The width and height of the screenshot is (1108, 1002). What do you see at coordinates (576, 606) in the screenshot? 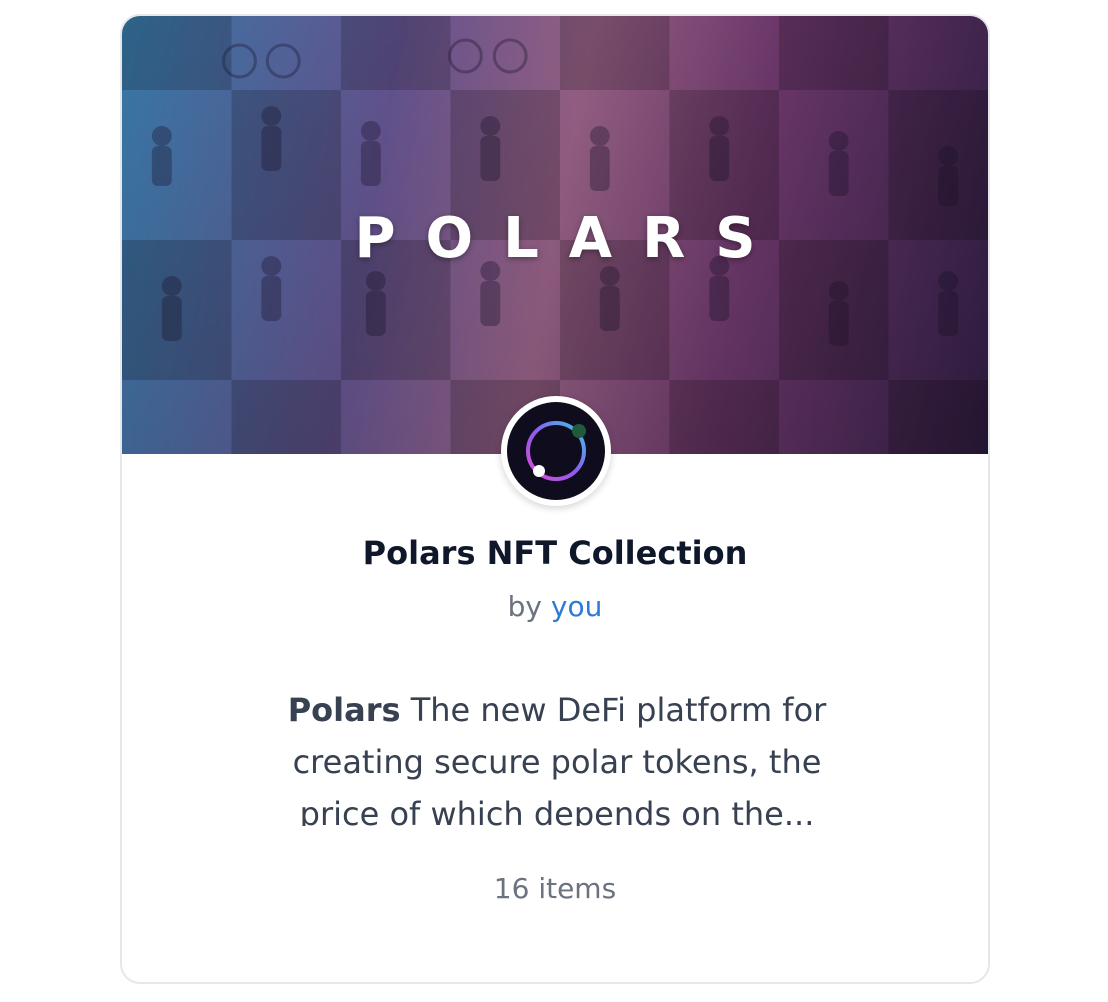
I see `author-link: you` at bounding box center [576, 606].